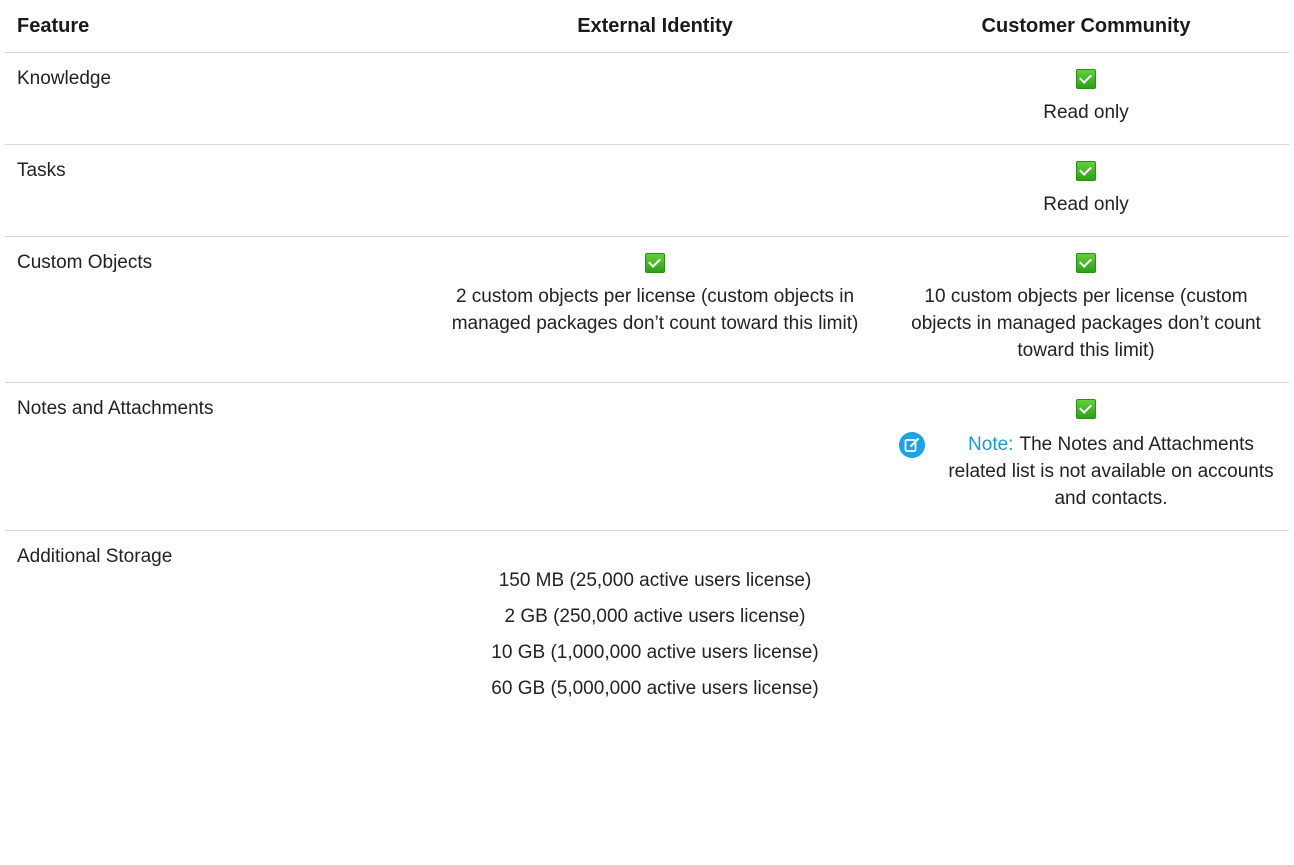 This screenshot has height=865, width=1294. Describe the element at coordinates (1086, 628) in the screenshot. I see `customer-community-cell` at that location.